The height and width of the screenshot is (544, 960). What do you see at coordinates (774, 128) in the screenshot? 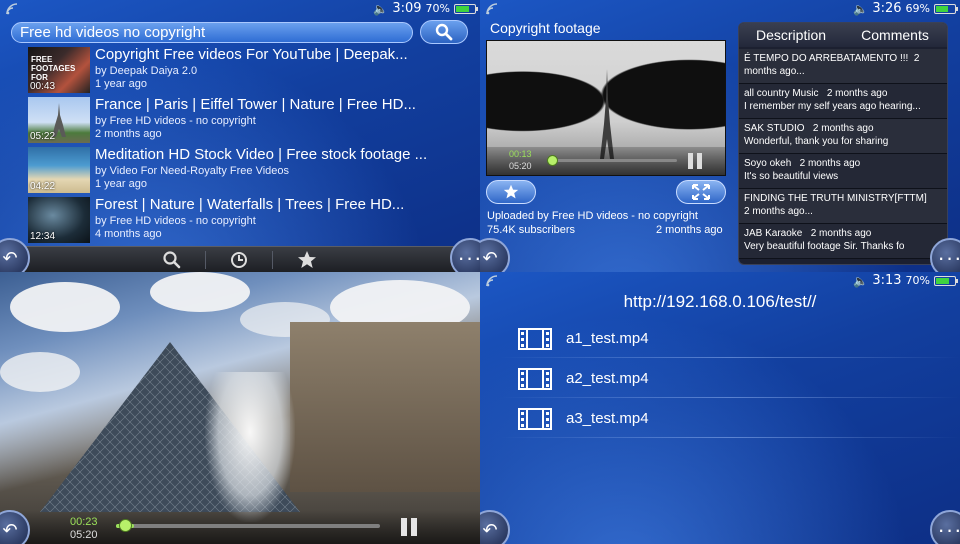
I see `comment-author: SAK STUDIO` at bounding box center [774, 128].